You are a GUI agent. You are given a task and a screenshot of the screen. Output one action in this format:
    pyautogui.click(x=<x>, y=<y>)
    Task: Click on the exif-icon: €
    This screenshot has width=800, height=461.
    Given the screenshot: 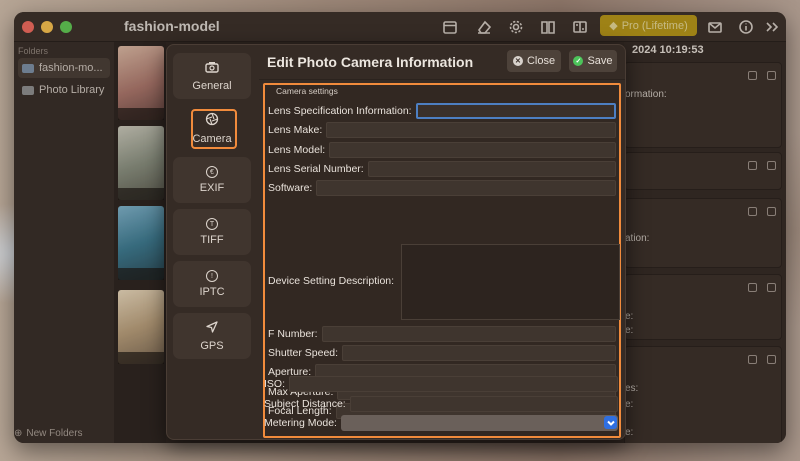 What is the action you would take?
    pyautogui.click(x=212, y=172)
    